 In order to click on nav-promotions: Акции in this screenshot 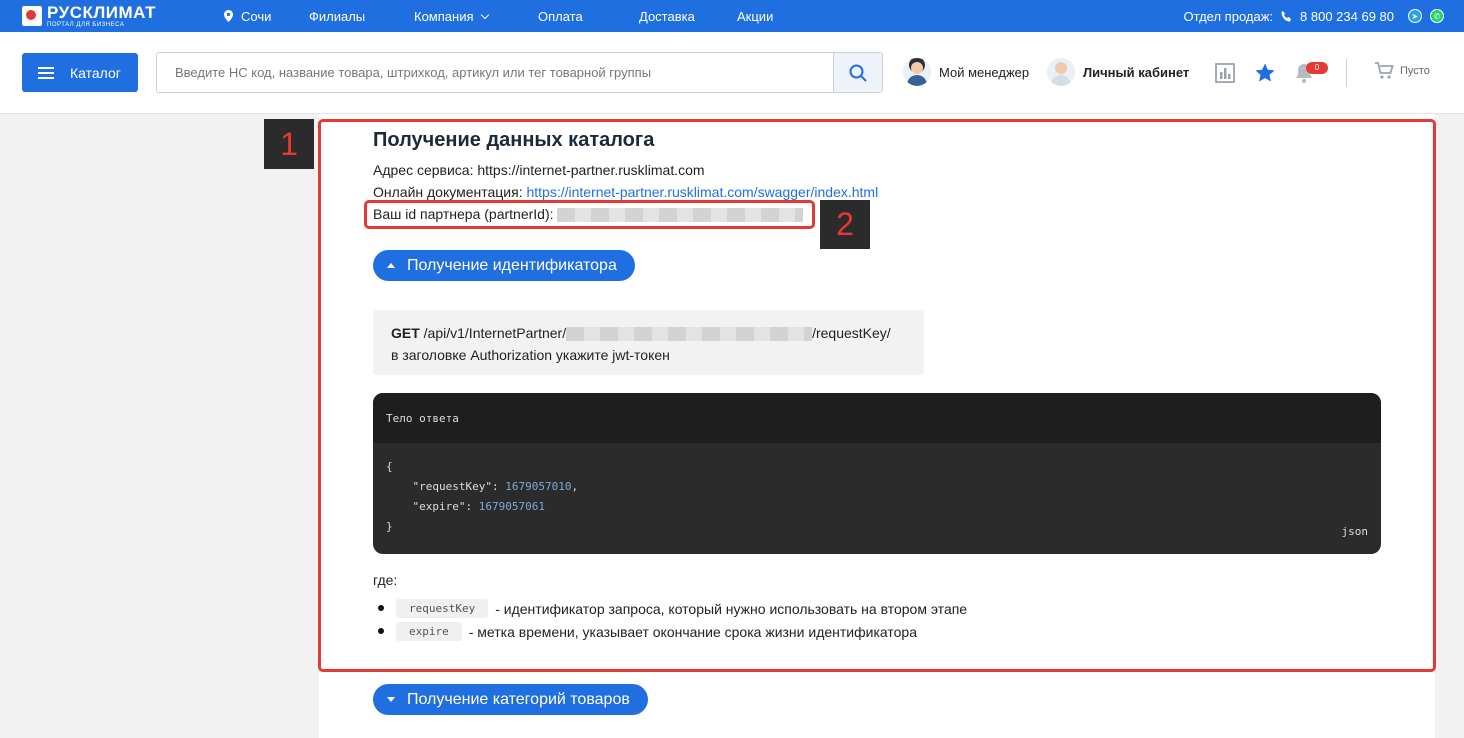, I will do `click(755, 16)`.